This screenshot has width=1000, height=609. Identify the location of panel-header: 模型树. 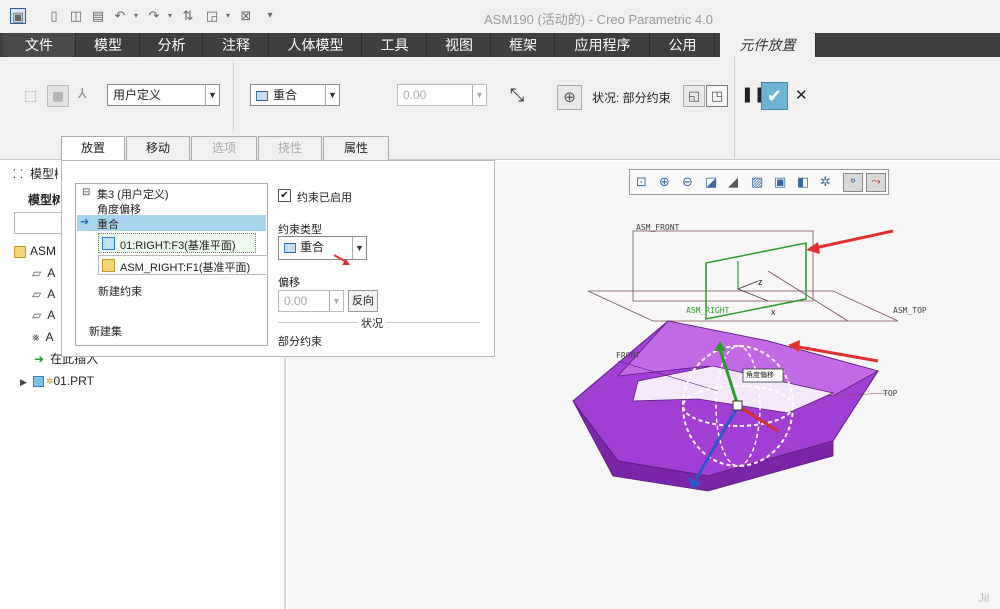
(44, 174).